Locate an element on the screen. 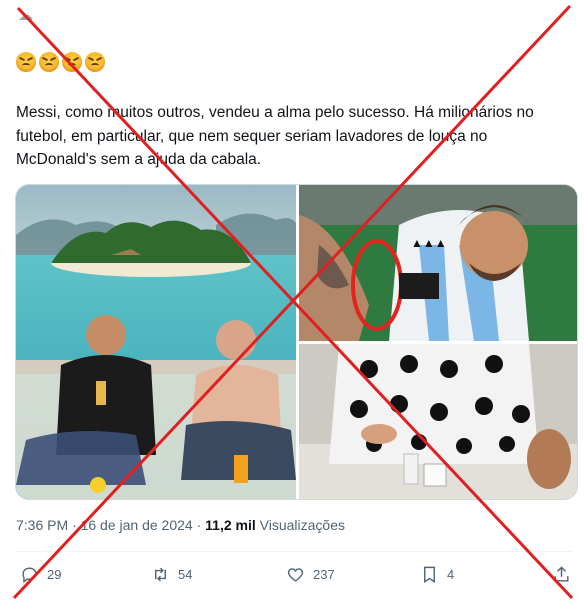 The image size is (584, 602). share-icon is located at coordinates (561, 574).